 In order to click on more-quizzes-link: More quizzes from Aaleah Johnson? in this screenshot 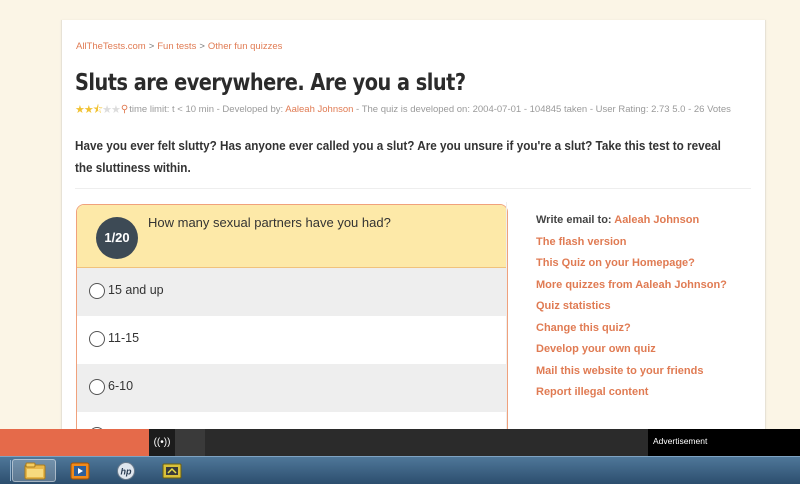, I will do `click(631, 285)`.